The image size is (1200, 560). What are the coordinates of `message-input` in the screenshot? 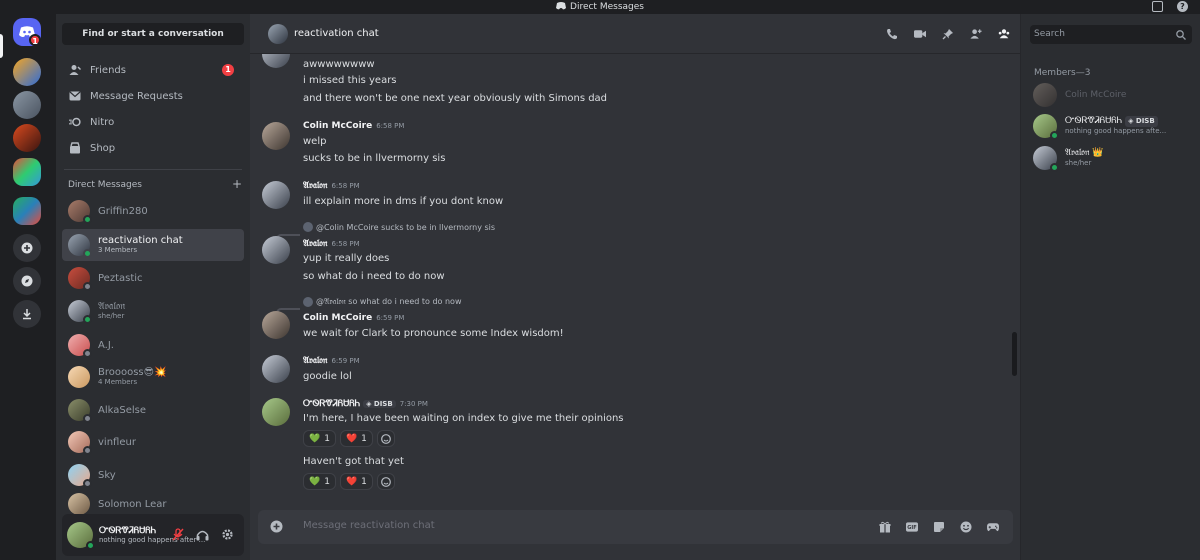 It's located at (553, 525).